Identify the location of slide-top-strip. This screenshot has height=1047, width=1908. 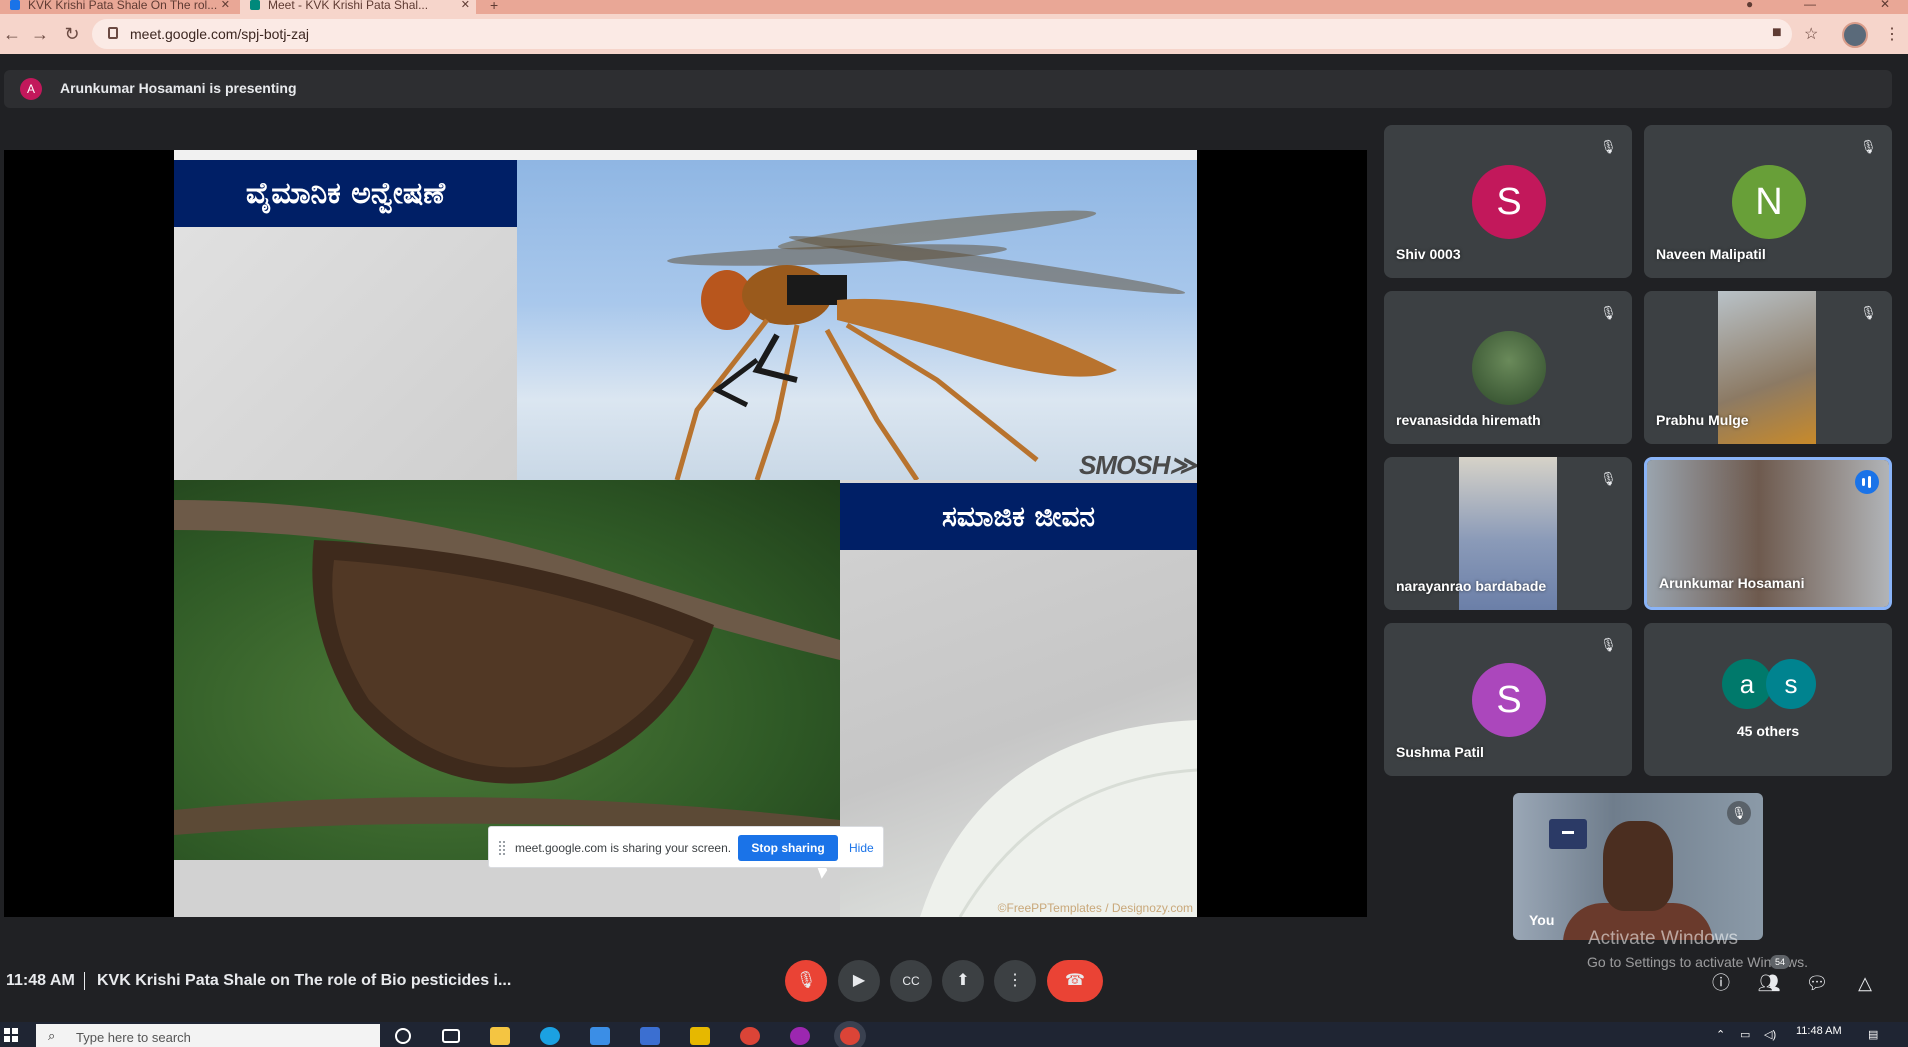
(685, 155).